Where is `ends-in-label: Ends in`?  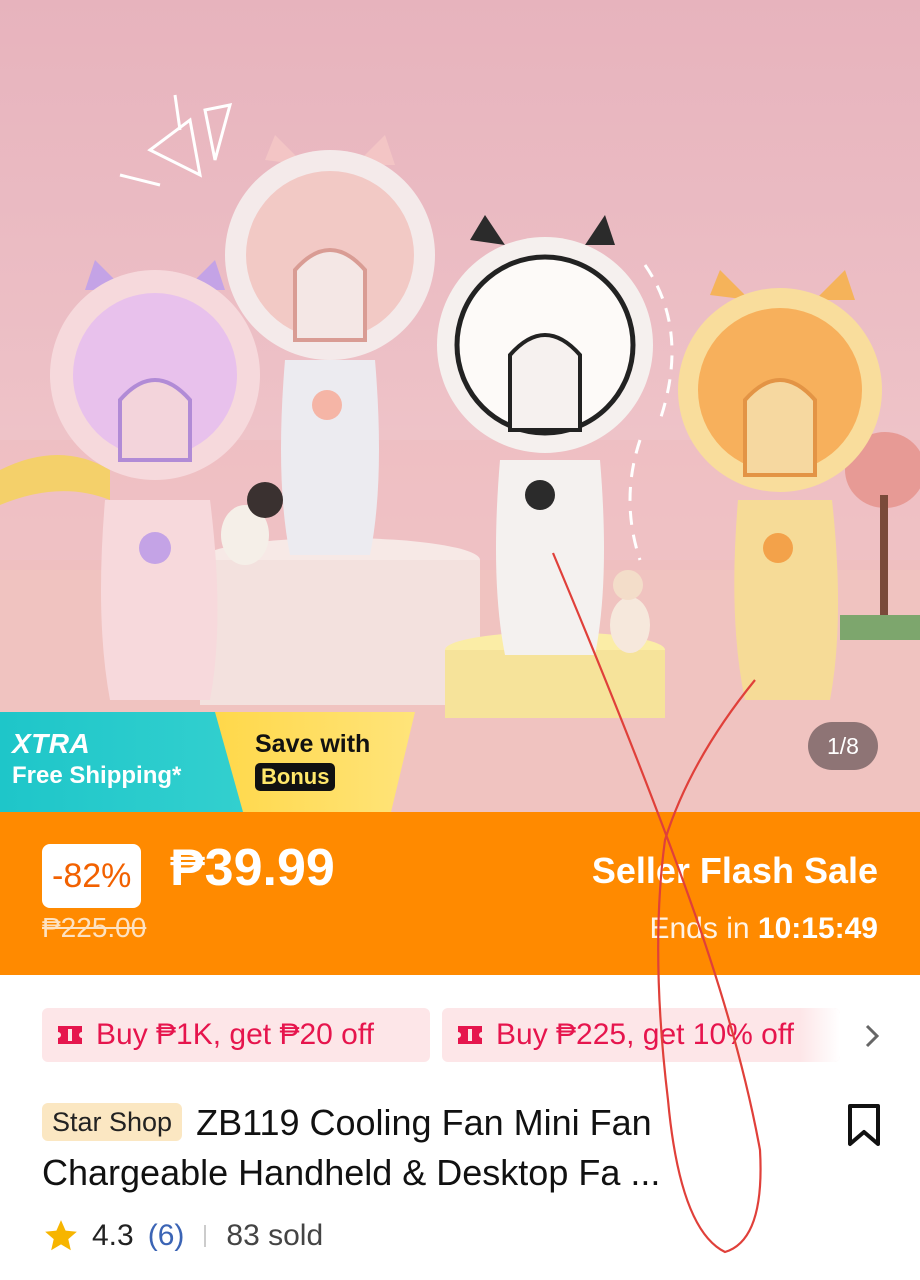 ends-in-label: Ends in is located at coordinates (699, 928).